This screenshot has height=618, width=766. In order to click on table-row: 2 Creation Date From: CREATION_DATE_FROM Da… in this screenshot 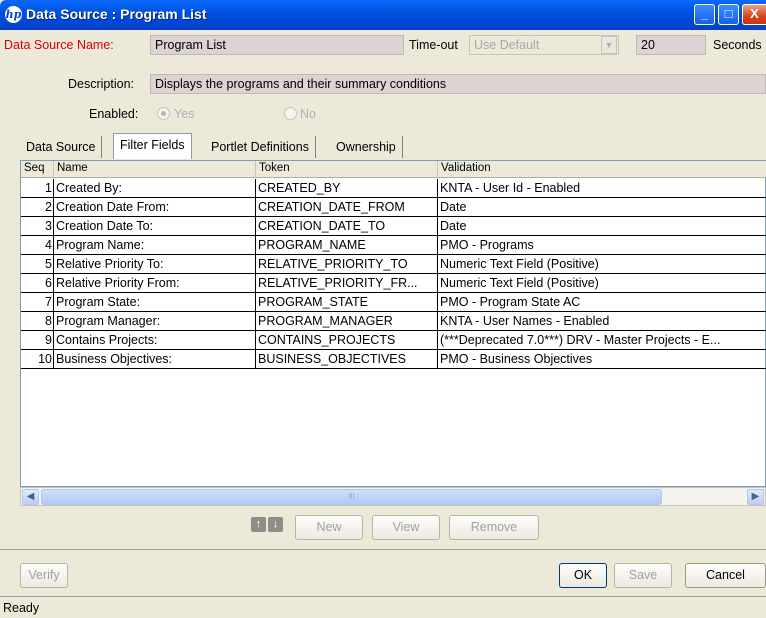, I will do `click(393, 207)`.